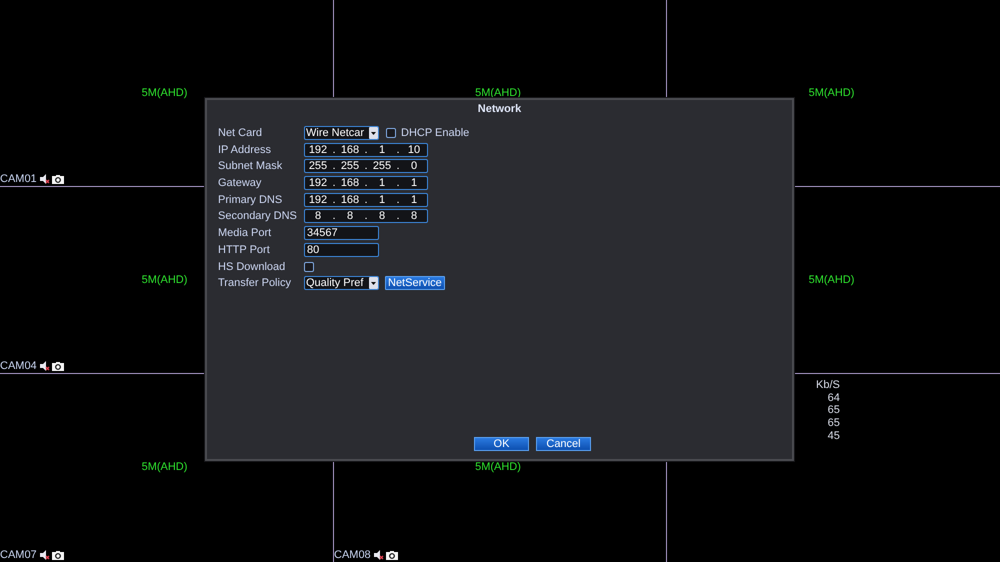  Describe the element at coordinates (352, 555) in the screenshot. I see `camera-name: CAM08` at that location.